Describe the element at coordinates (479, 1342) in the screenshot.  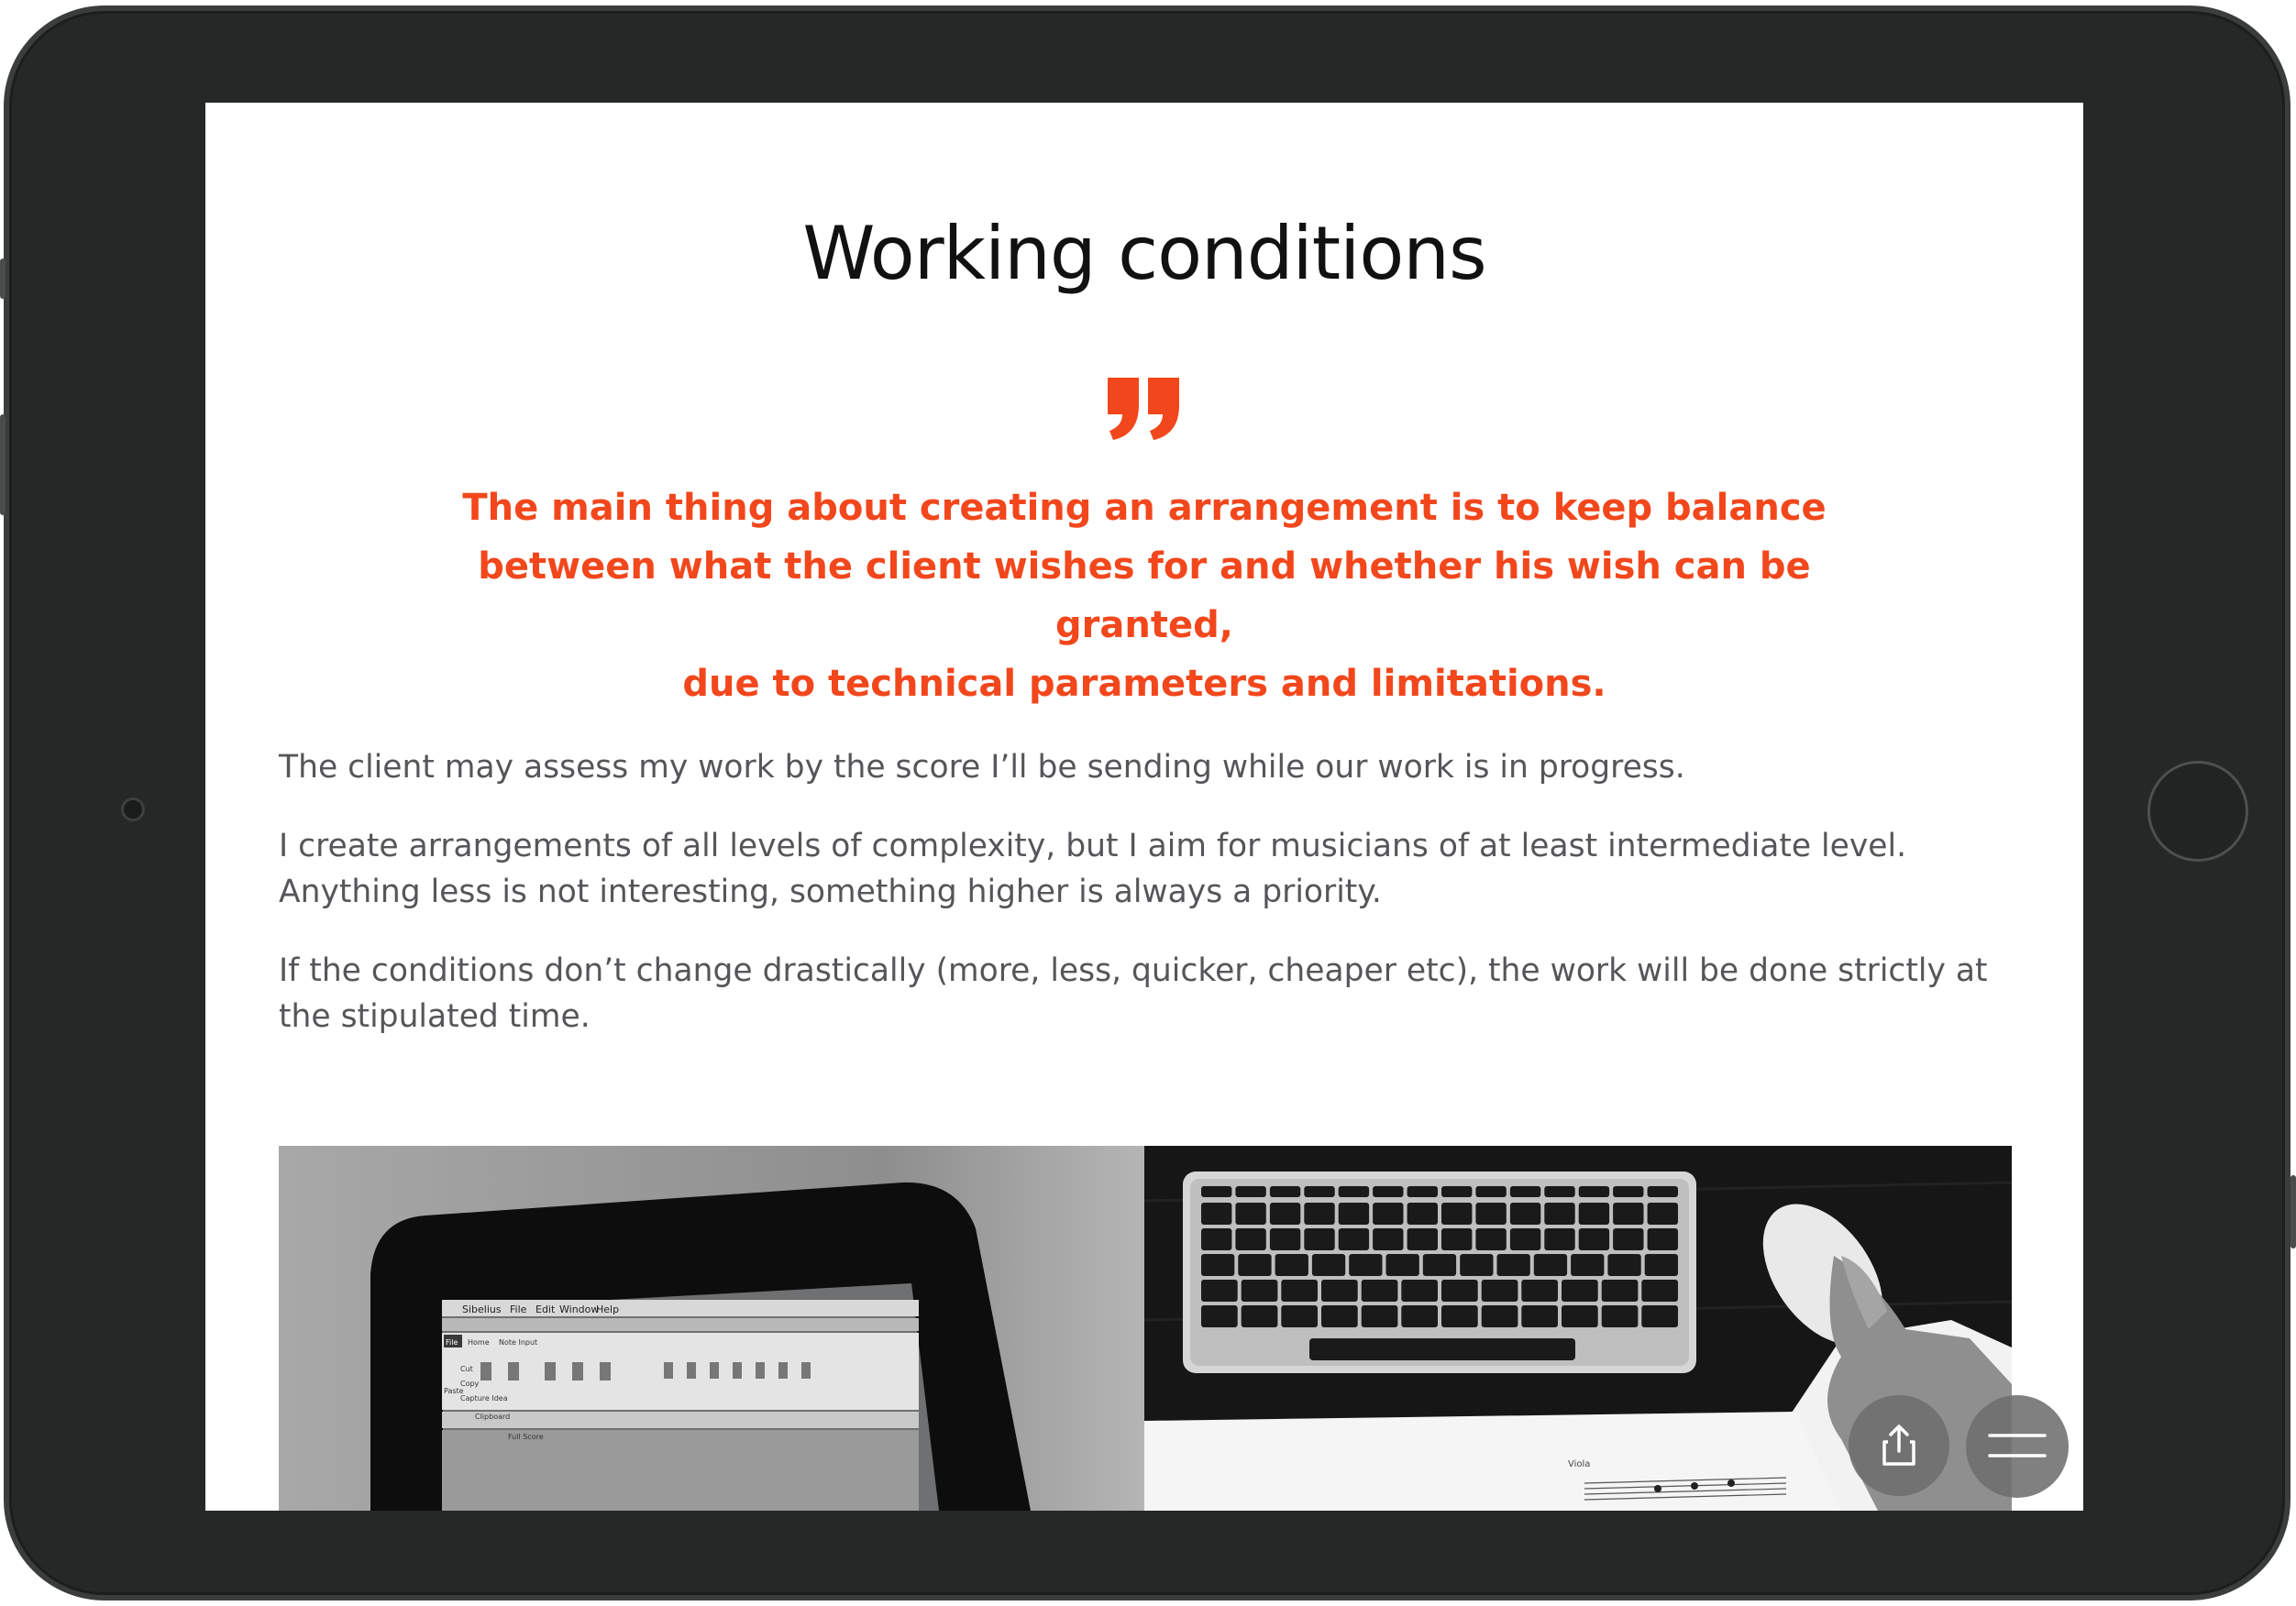
I see `ribbon-tab: Home` at that location.